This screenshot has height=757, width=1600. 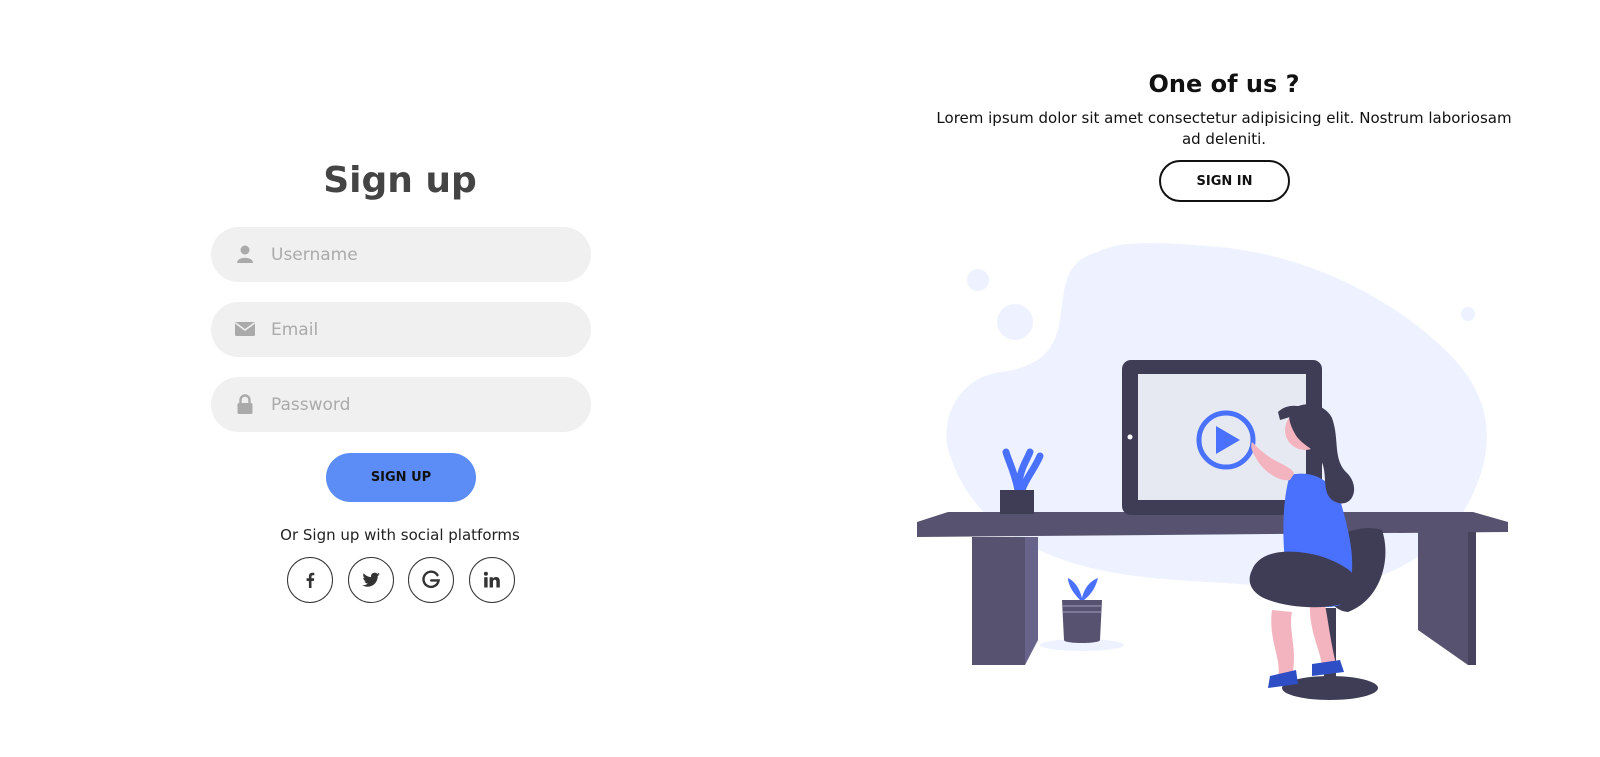 I want to click on form-title: Sign up, so click(x=400, y=180).